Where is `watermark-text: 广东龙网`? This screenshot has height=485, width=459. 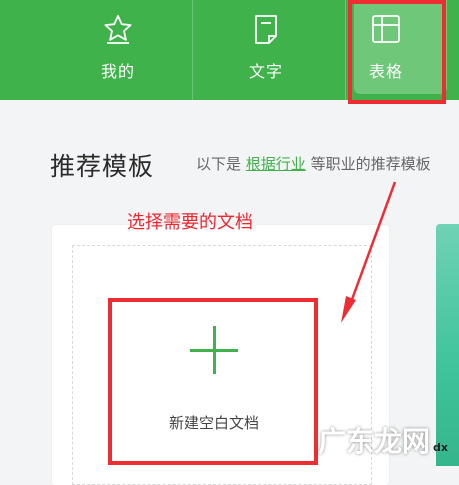
watermark-text: 广东龙网 is located at coordinates (374, 441).